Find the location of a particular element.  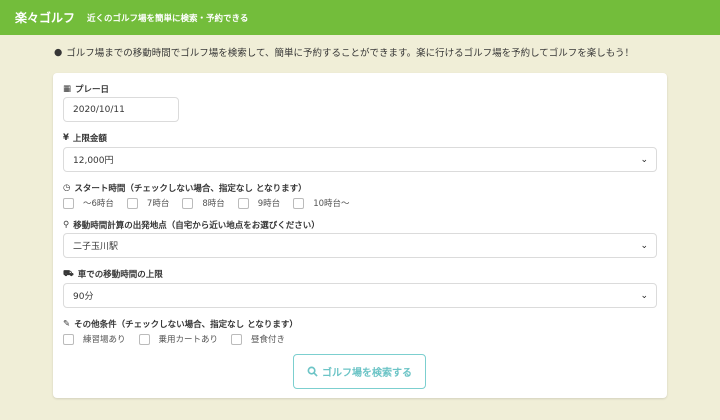

other-option: 練習場あり is located at coordinates (94, 339).